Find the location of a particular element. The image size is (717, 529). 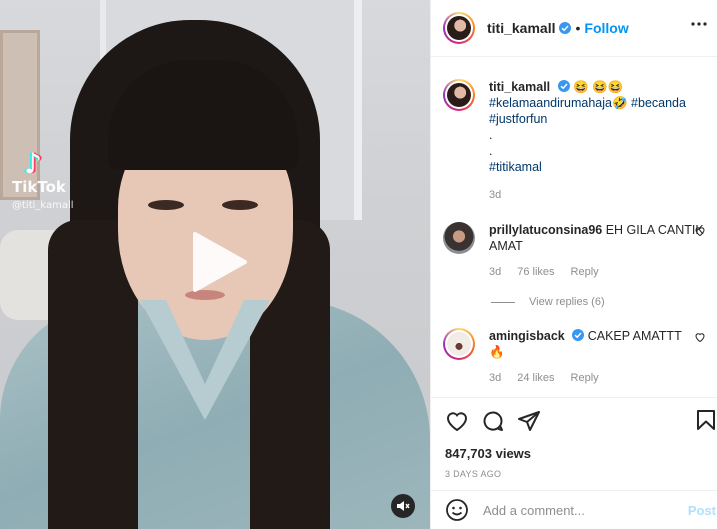

tiktok-watermark: ♪ TikTok @titi_kamall is located at coordinates (43, 179).